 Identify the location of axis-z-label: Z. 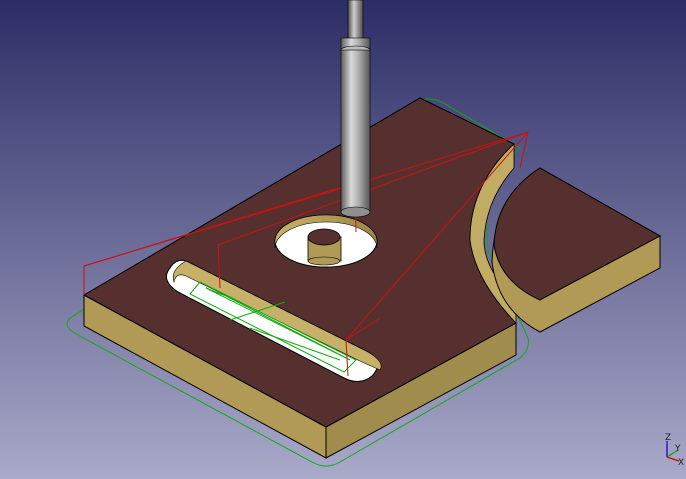
(668, 438).